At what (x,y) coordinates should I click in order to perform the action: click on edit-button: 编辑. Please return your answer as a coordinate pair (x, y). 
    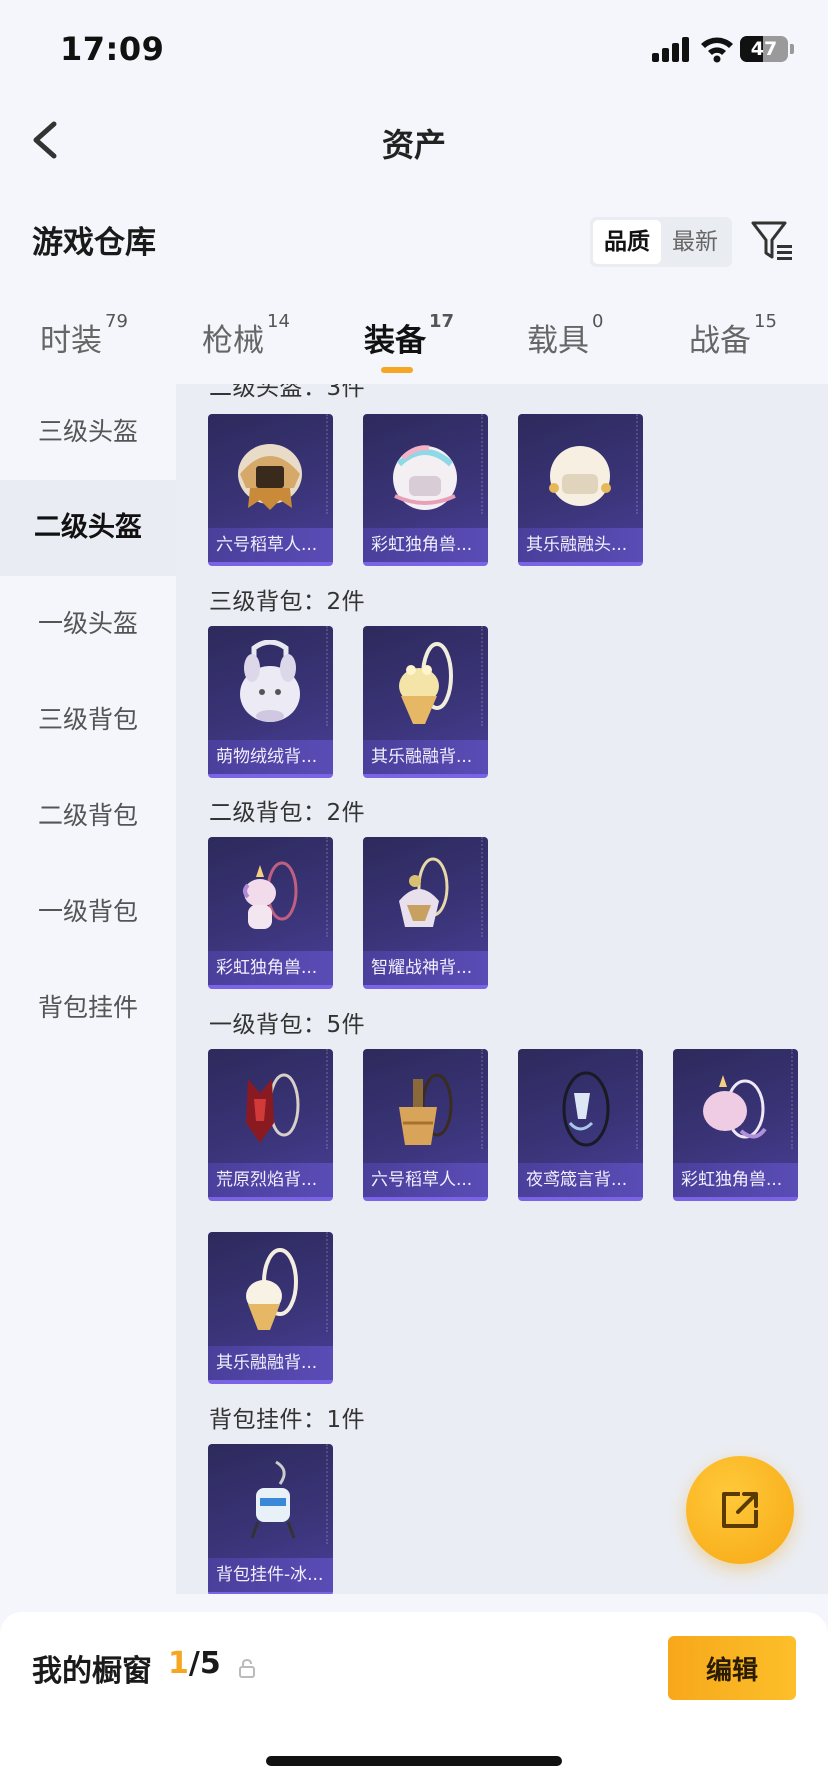
    Looking at the image, I should click on (732, 1668).